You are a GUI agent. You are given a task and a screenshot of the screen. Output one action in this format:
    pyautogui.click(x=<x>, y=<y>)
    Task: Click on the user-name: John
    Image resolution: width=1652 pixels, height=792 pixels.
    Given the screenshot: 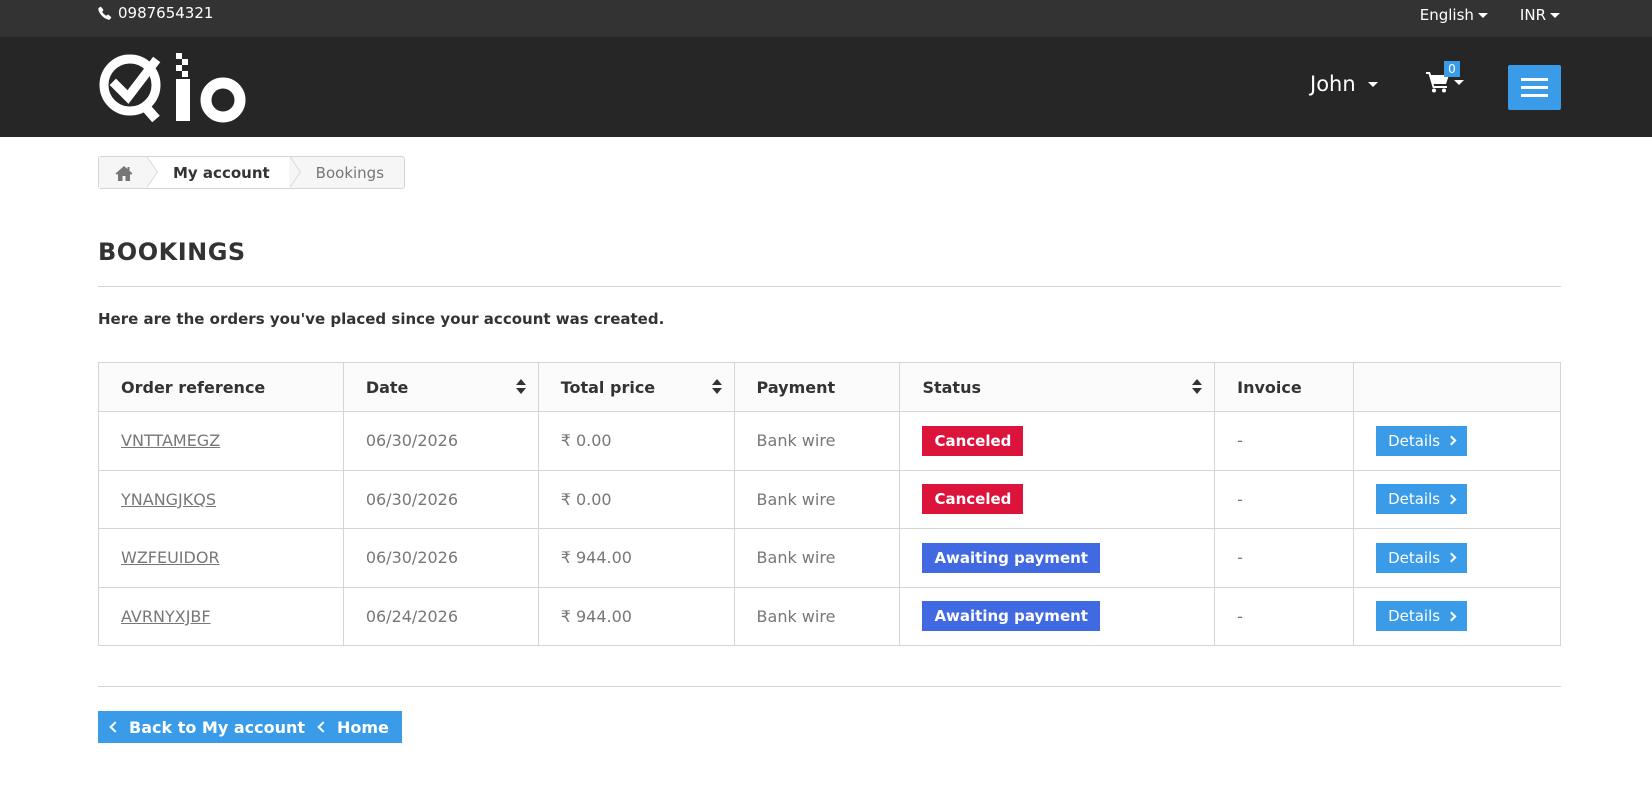 What is the action you would take?
    pyautogui.click(x=1333, y=84)
    